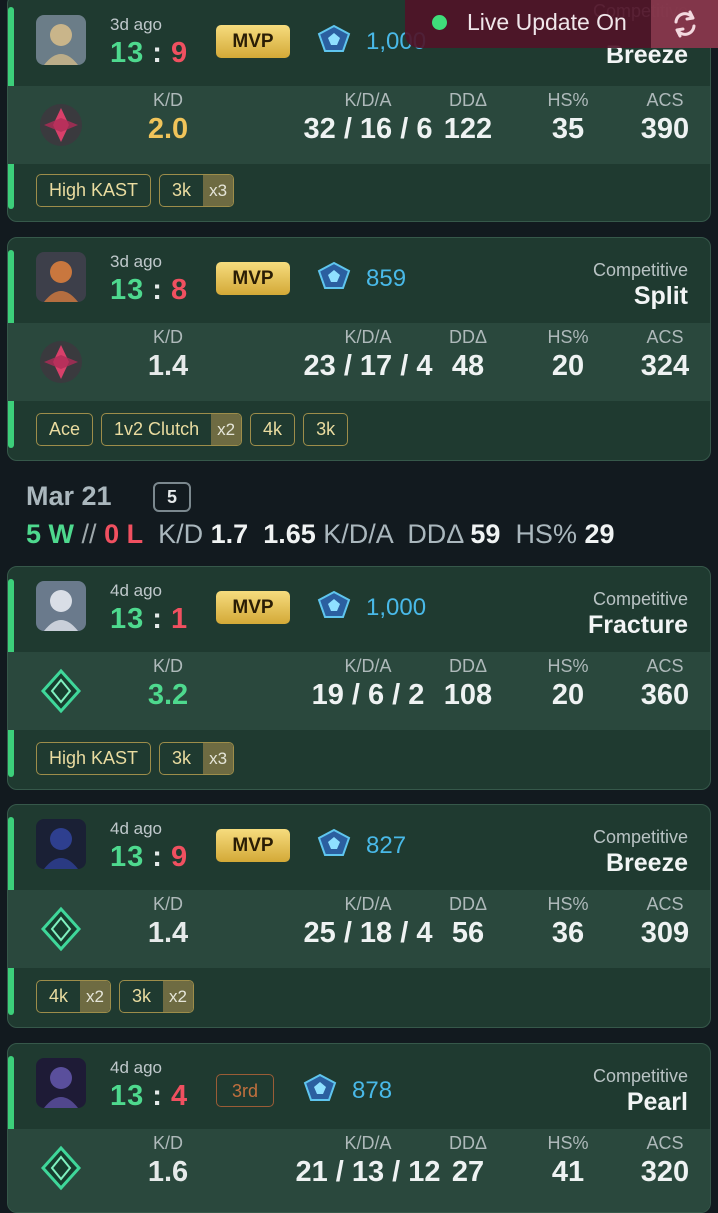 Image resolution: width=718 pixels, height=1213 pixels. What do you see at coordinates (386, 278) in the screenshot?
I see `rr-value: 859` at bounding box center [386, 278].